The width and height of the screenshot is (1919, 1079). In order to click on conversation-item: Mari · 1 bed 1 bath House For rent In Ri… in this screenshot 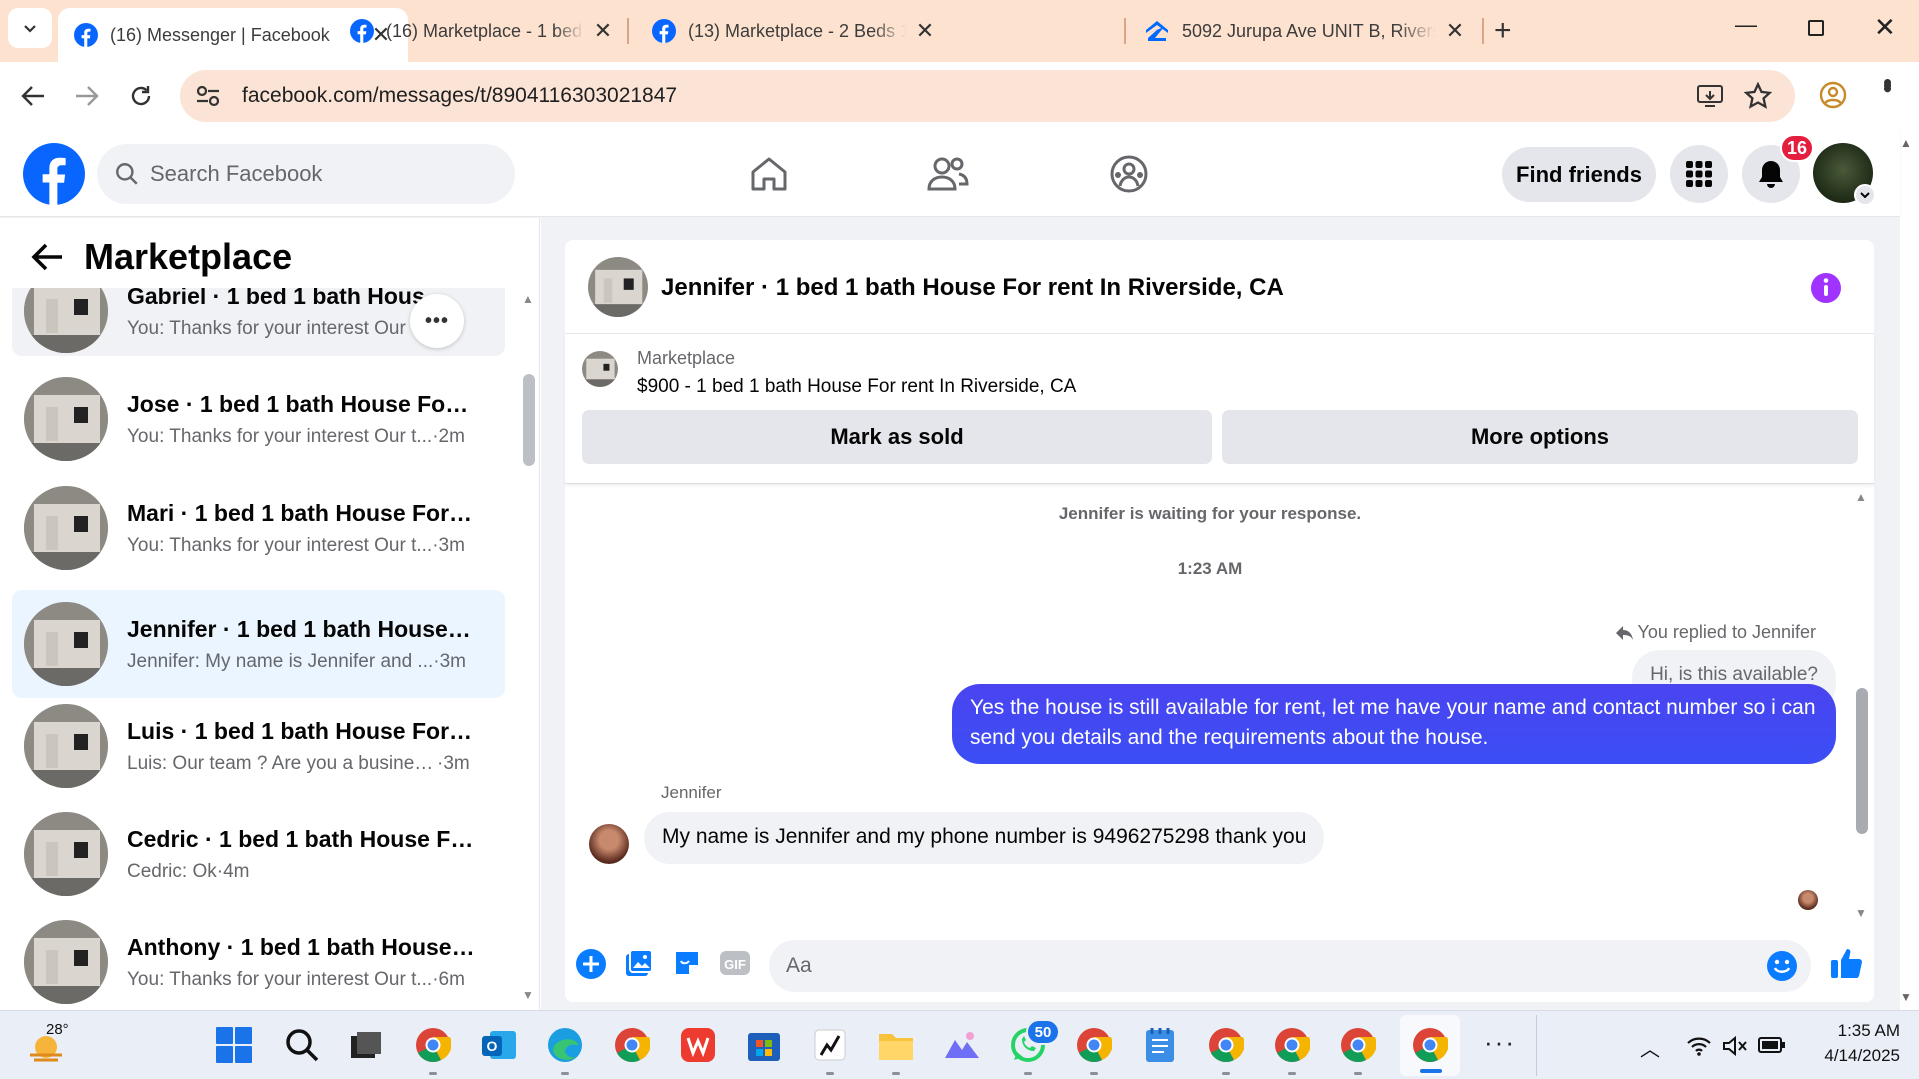, I will do `click(258, 528)`.